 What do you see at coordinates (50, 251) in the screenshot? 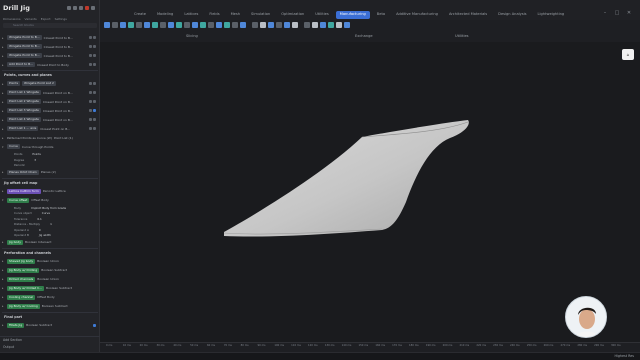
I see `section-header: Perforation and channels` at bounding box center [50, 251].